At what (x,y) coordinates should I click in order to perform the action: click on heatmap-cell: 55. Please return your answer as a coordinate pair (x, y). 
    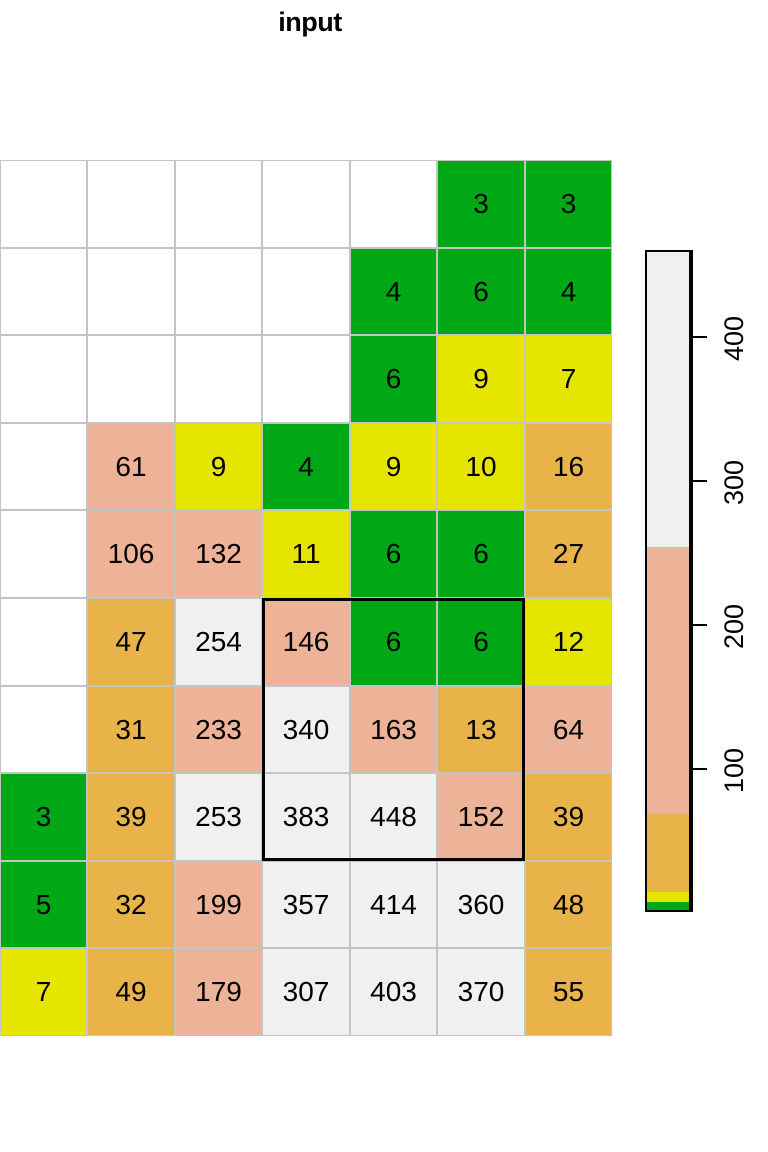
    Looking at the image, I should click on (568, 992).